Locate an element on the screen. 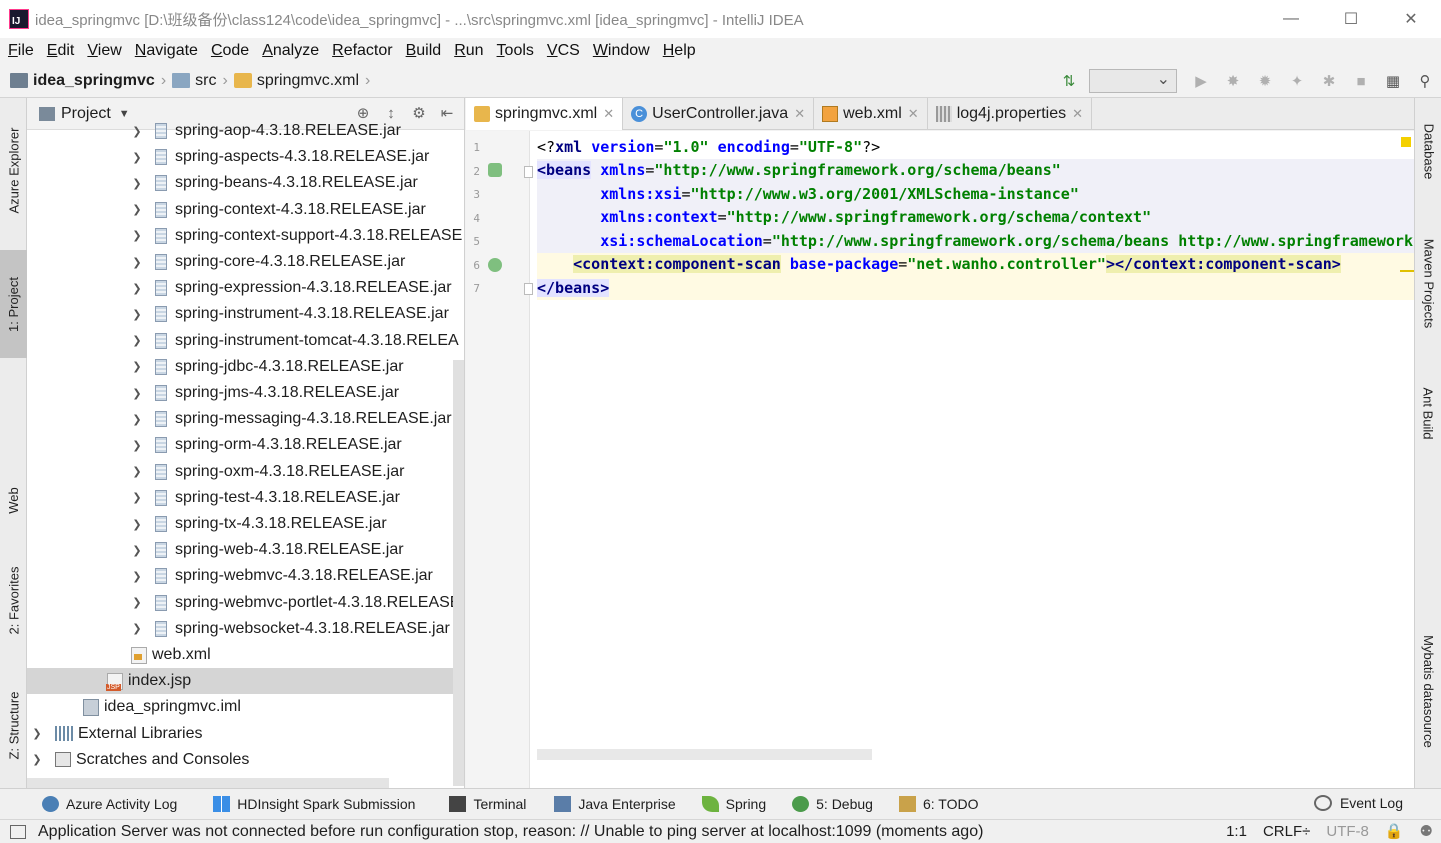 This screenshot has width=1441, height=843. breadcrumb-file: springmvc.xml is located at coordinates (296, 81).